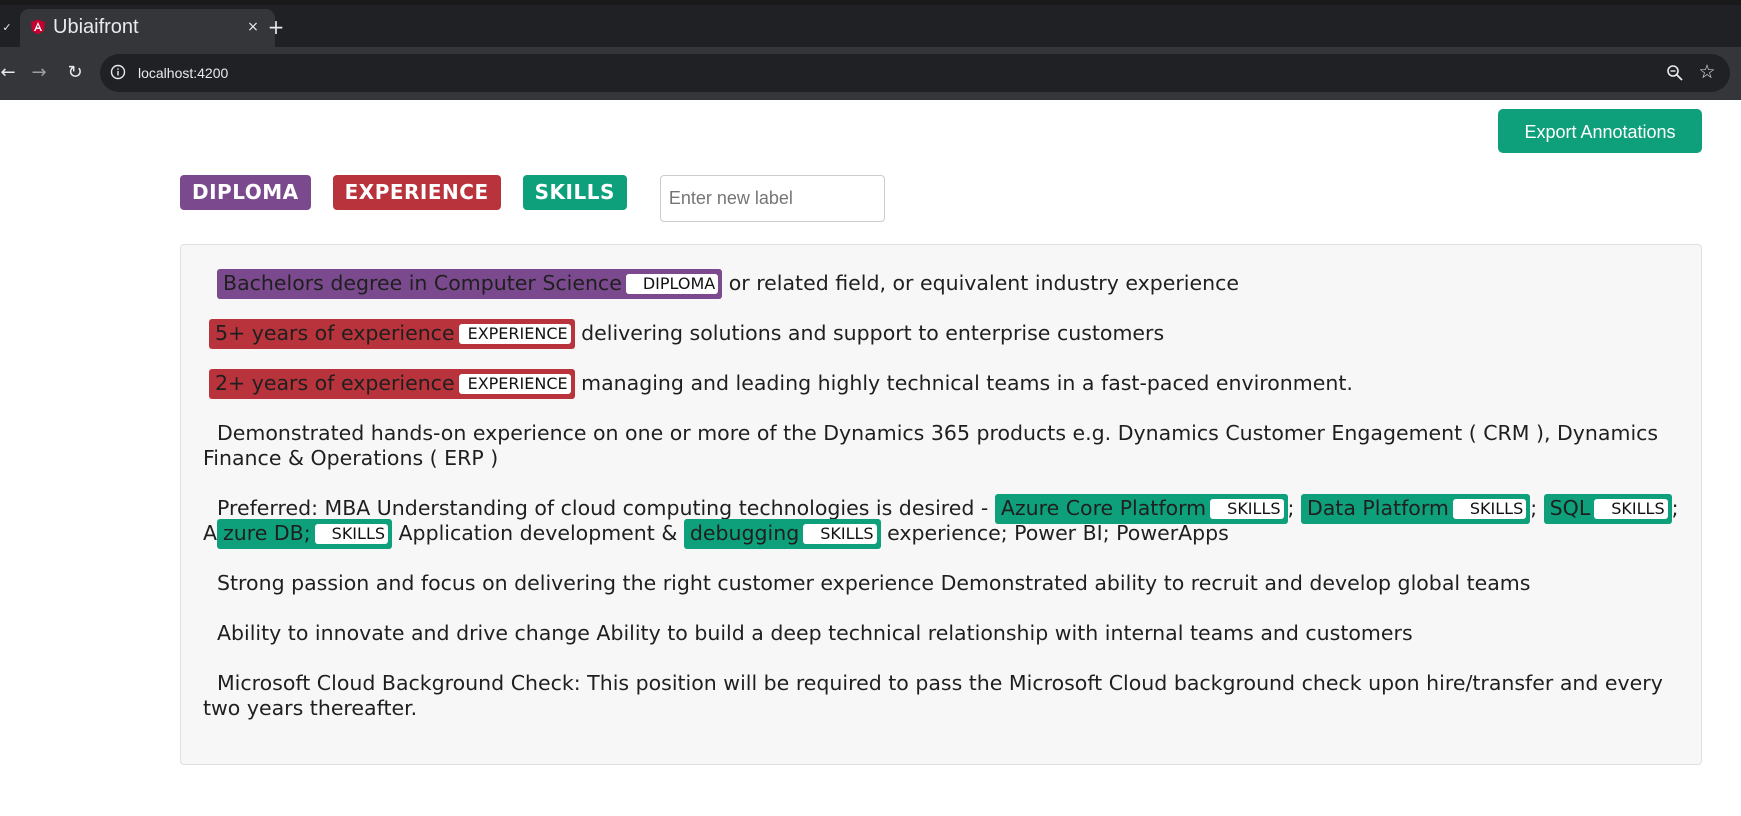 This screenshot has height=816, width=1741. I want to click on plain-text: Application development &, so click(538, 533).